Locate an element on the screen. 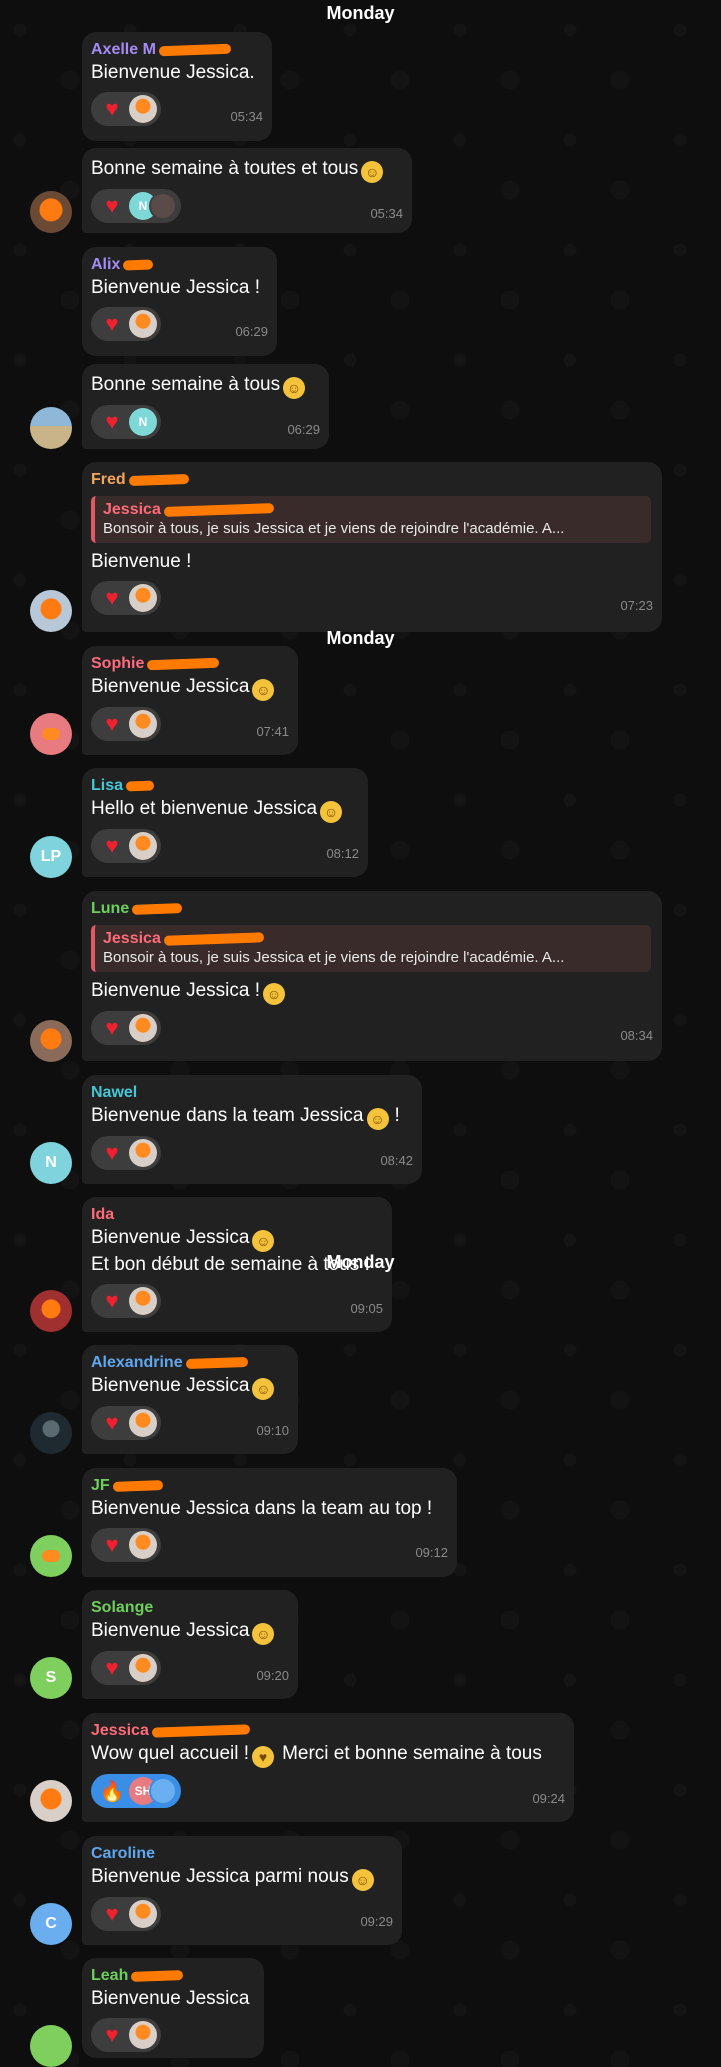 The image size is (721, 2067). message-bubble: Alexandrine Bienvenue Jessica ☺ ♥ 09:10 is located at coordinates (190, 1399).